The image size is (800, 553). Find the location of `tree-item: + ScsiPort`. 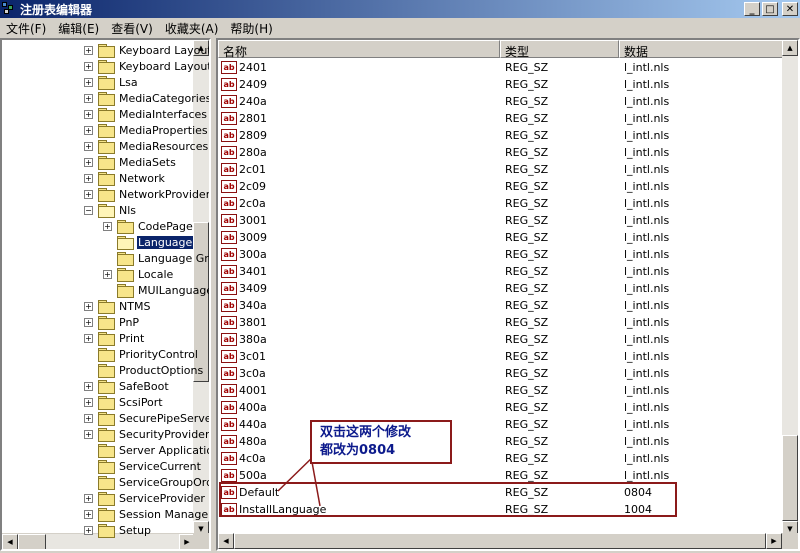

tree-item: + ScsiPort is located at coordinates (124, 402).